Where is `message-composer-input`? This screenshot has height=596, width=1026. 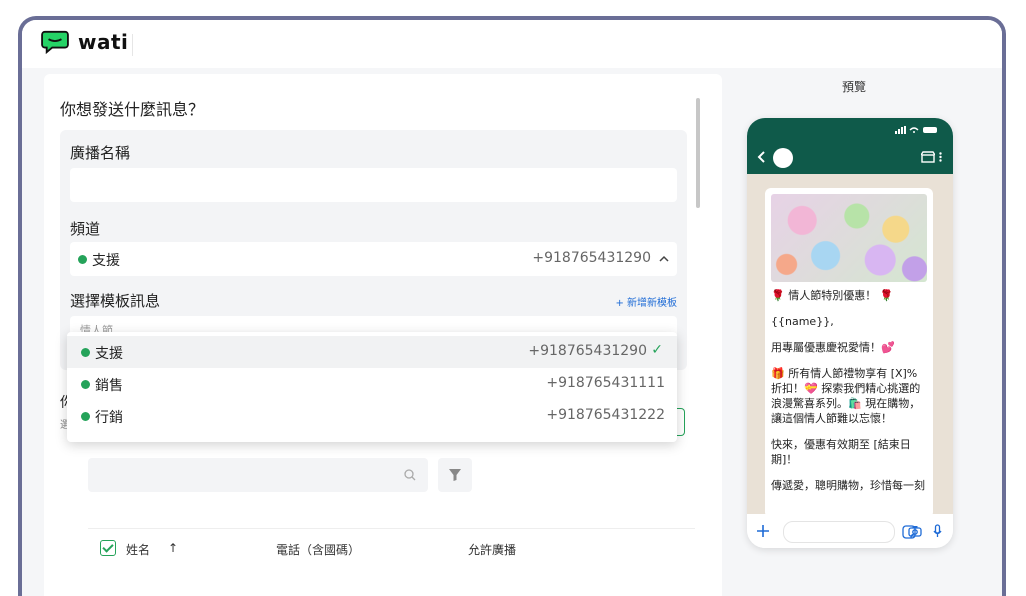 message-composer-input is located at coordinates (849, 532).